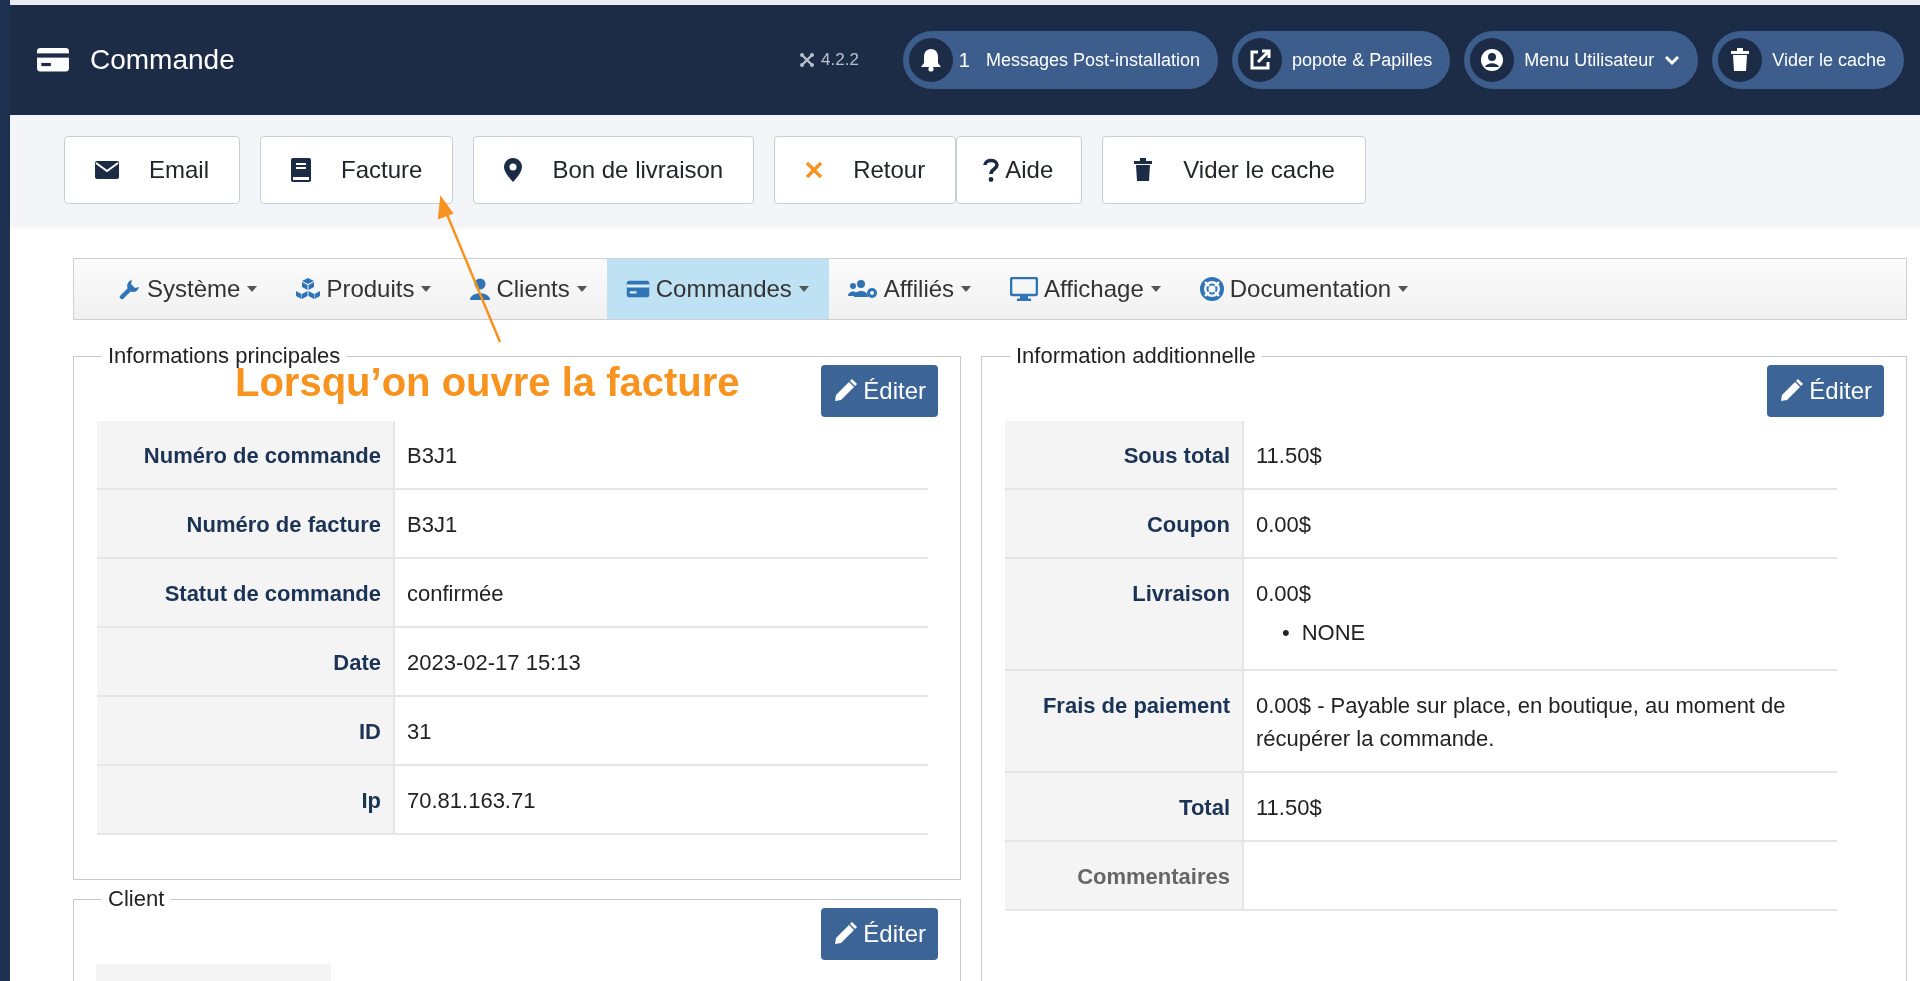 The width and height of the screenshot is (1920, 981). I want to click on toolbar-button: Vider le cache, so click(1234, 170).